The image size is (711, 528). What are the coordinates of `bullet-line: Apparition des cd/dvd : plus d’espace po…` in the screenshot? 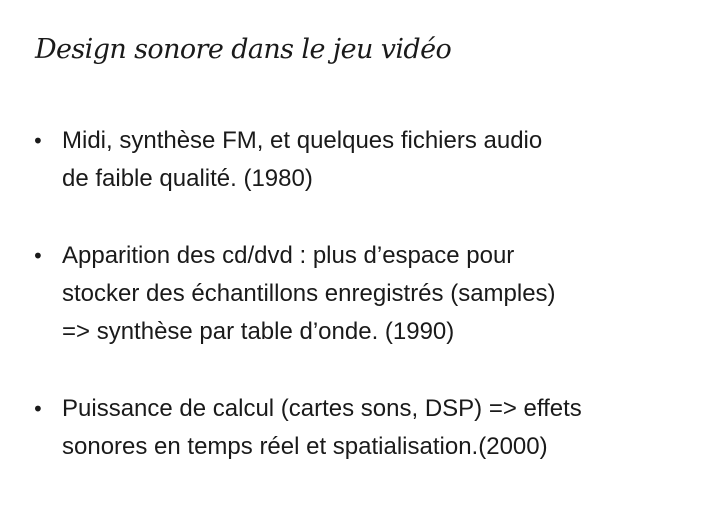 It's located at (288, 255).